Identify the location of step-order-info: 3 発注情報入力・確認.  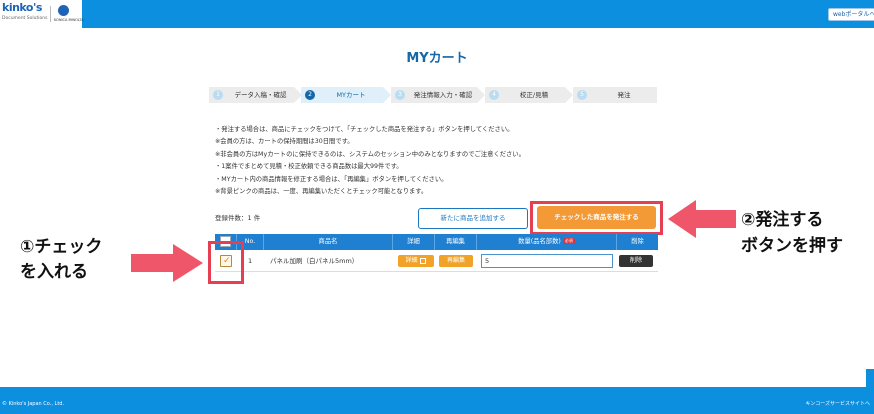
(438, 95).